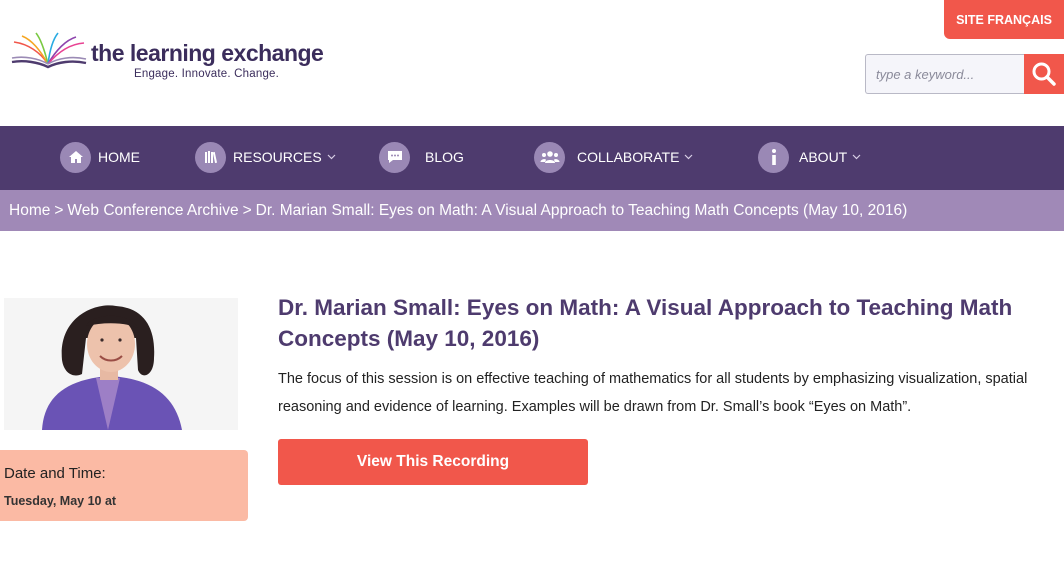 This screenshot has height=587, width=1064. Describe the element at coordinates (60, 501) in the screenshot. I see `date-time-value: Tuesday, May 10 at` at that location.